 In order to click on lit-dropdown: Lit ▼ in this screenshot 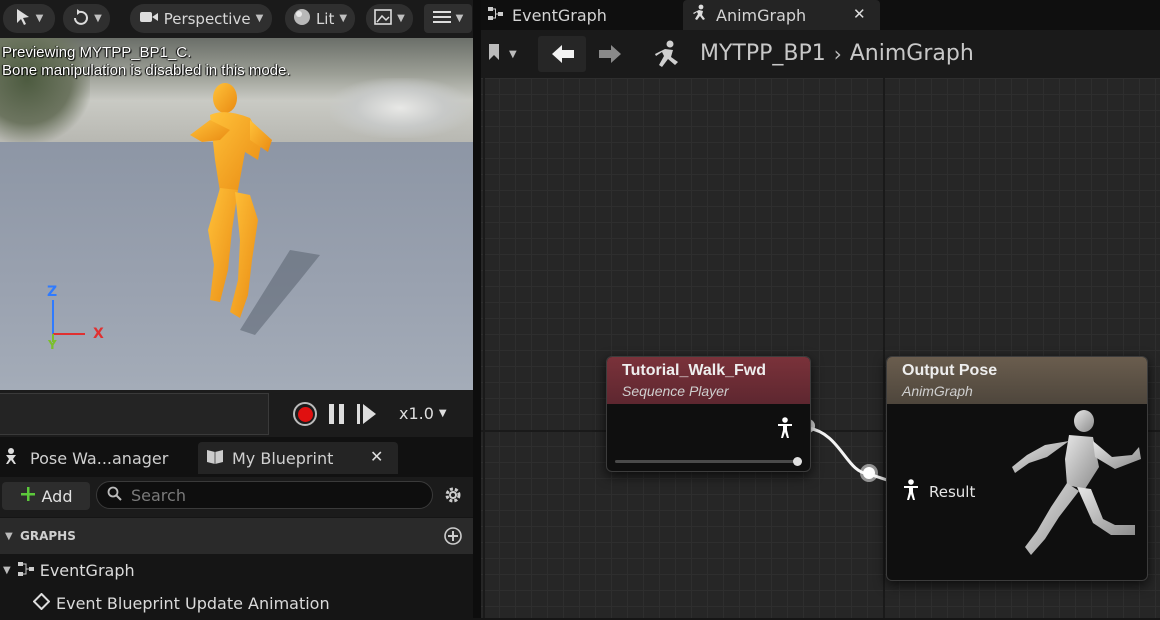, I will do `click(320, 18)`.